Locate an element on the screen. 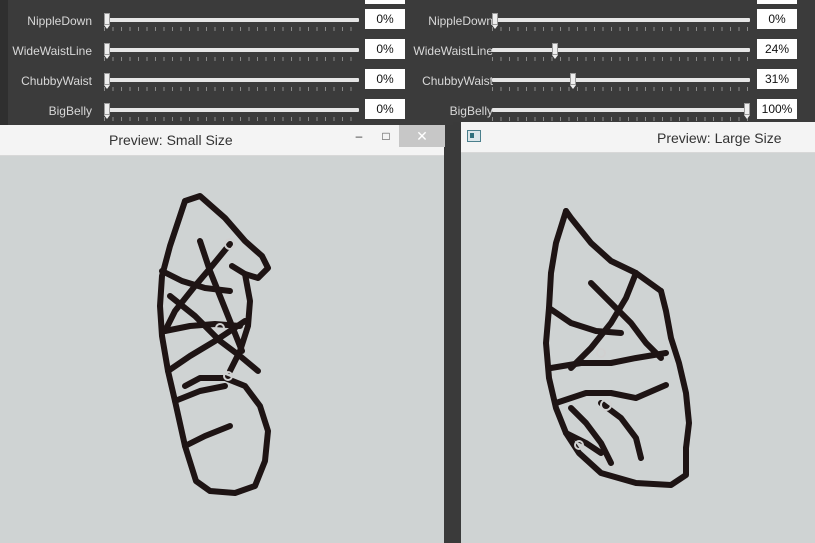 The width and height of the screenshot is (815, 543). slider-row-chubbywaist: ChubbyWaist 31% is located at coordinates (612, 81).